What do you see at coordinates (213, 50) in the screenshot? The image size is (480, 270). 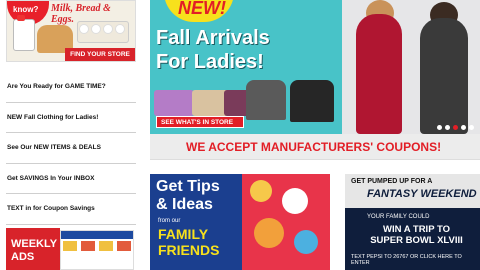 I see `hero-title: Fall Arrivals For Ladies!` at bounding box center [213, 50].